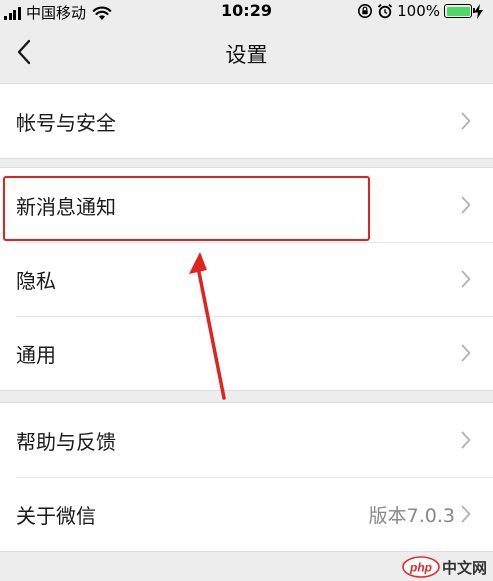  What do you see at coordinates (385, 11) in the screenshot?
I see `alarm-icon` at bounding box center [385, 11].